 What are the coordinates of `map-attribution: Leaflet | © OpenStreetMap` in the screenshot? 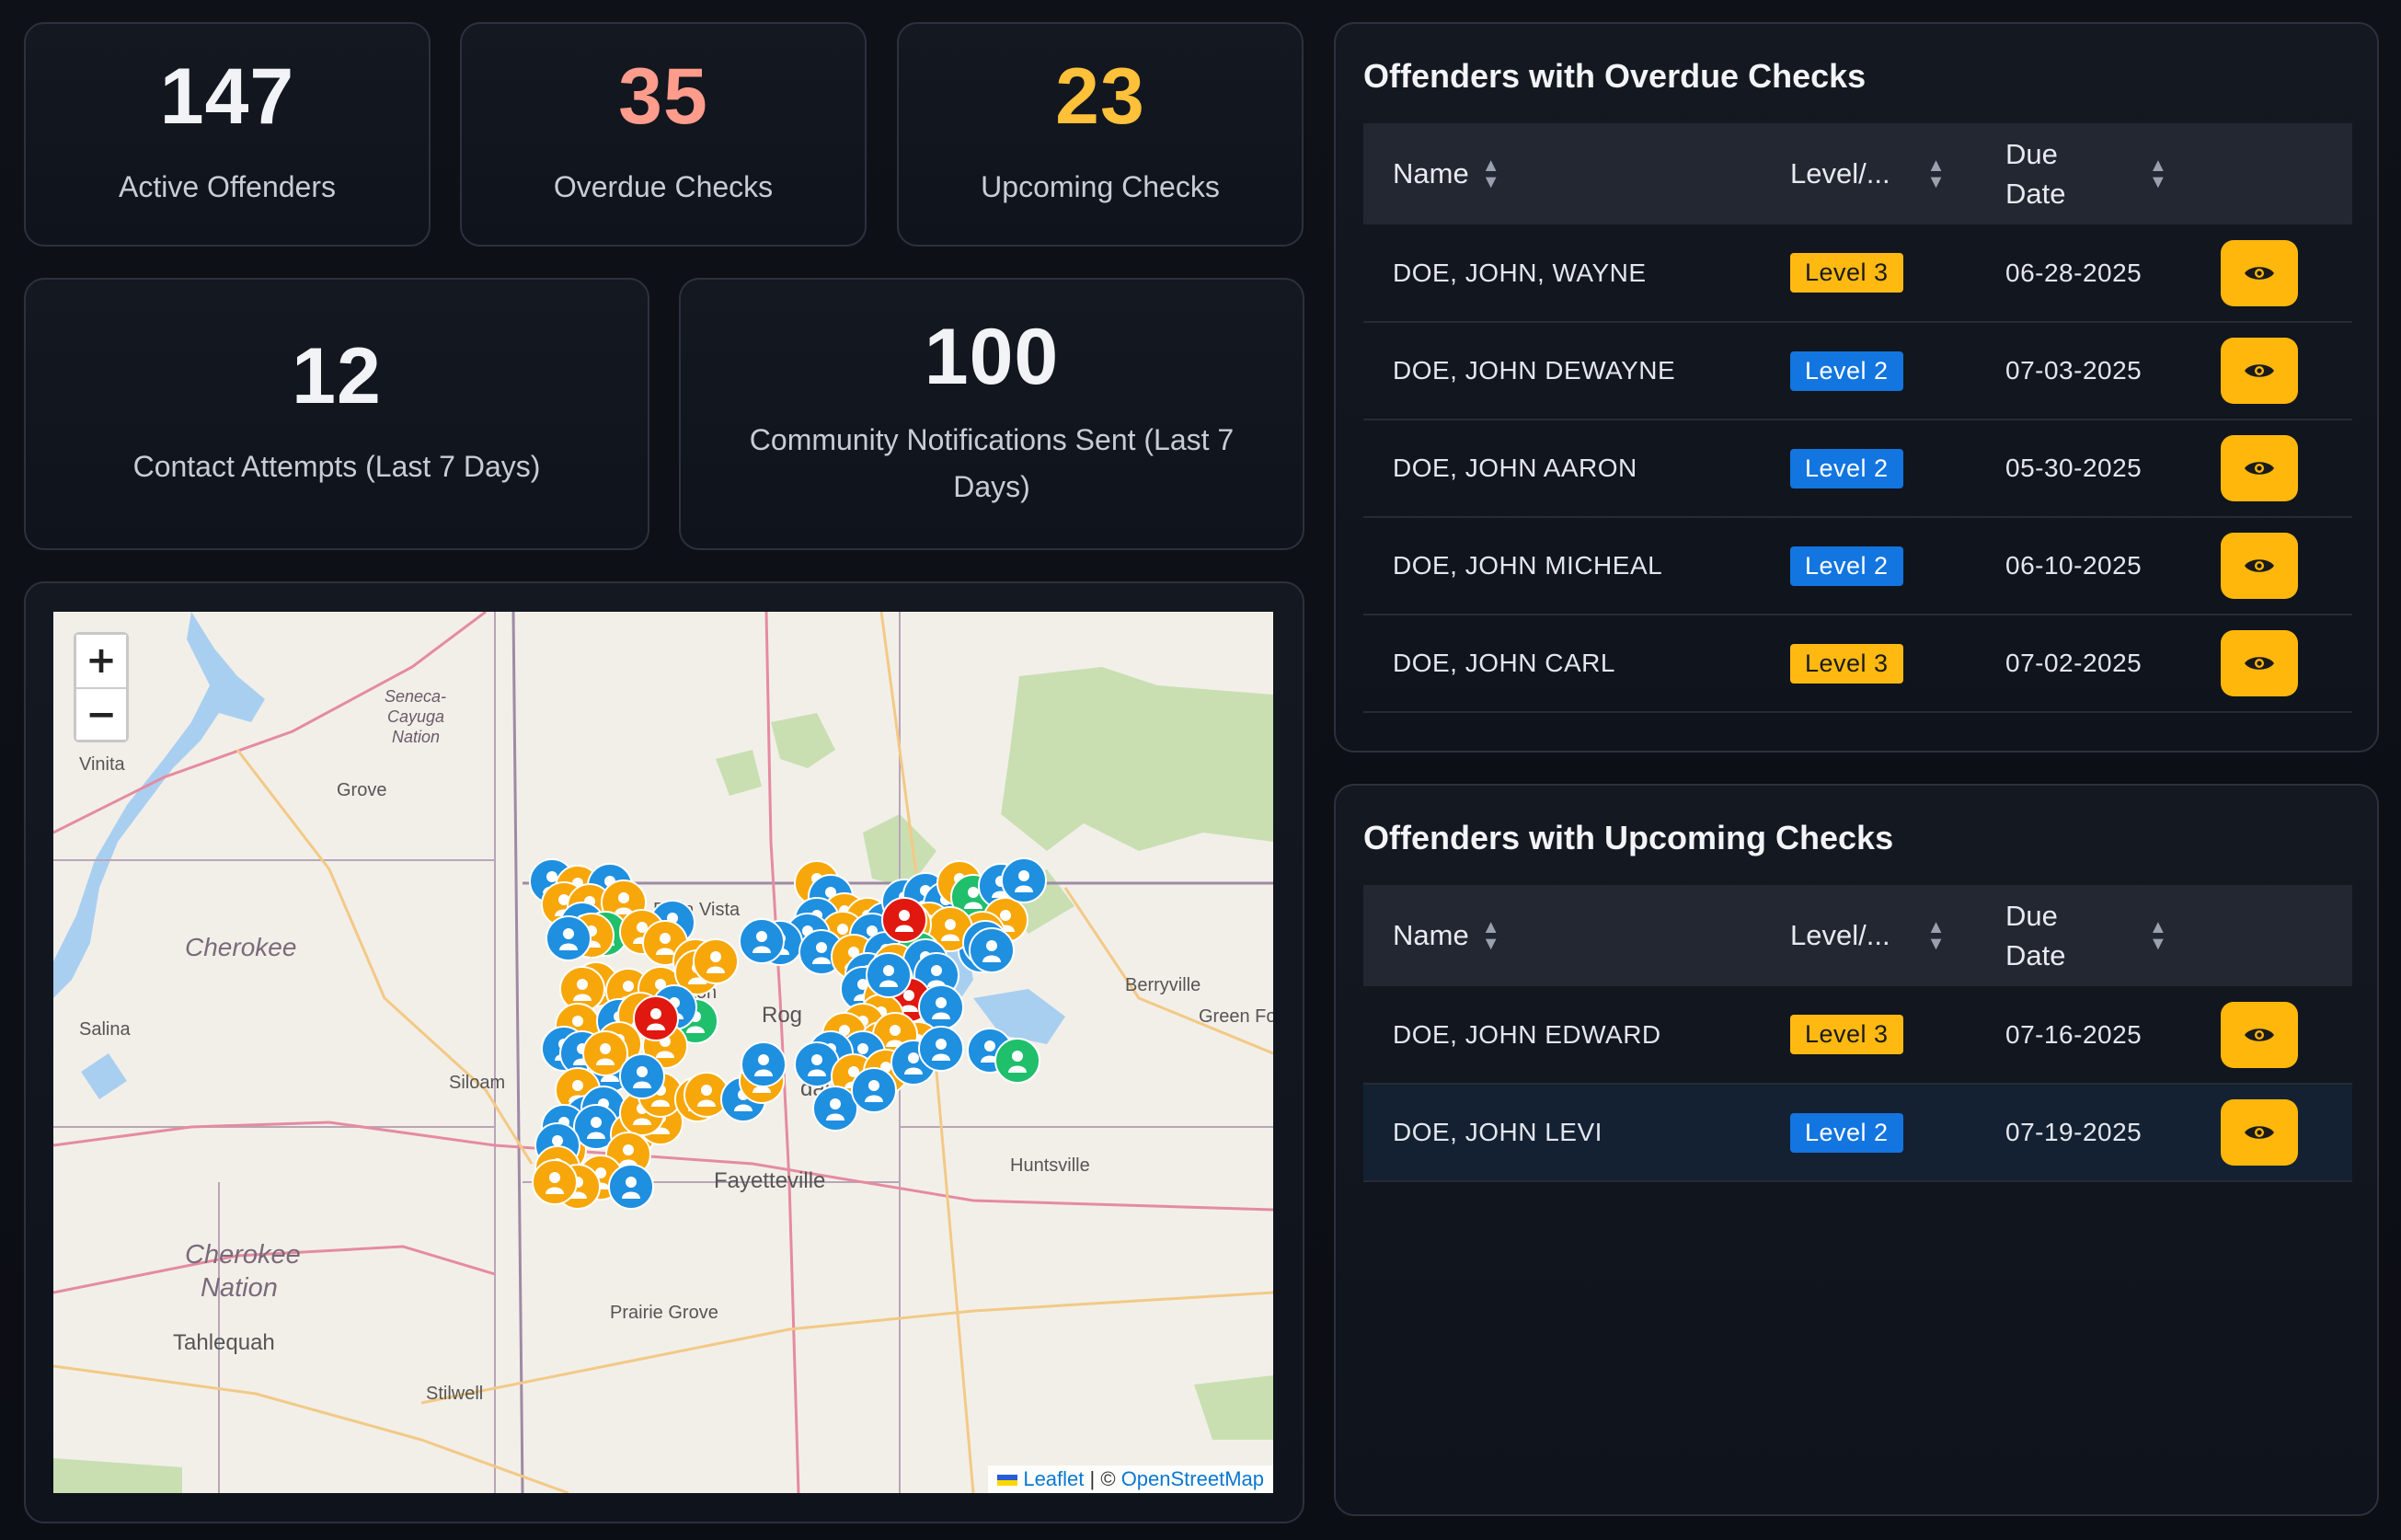 It's located at (1130, 1479).